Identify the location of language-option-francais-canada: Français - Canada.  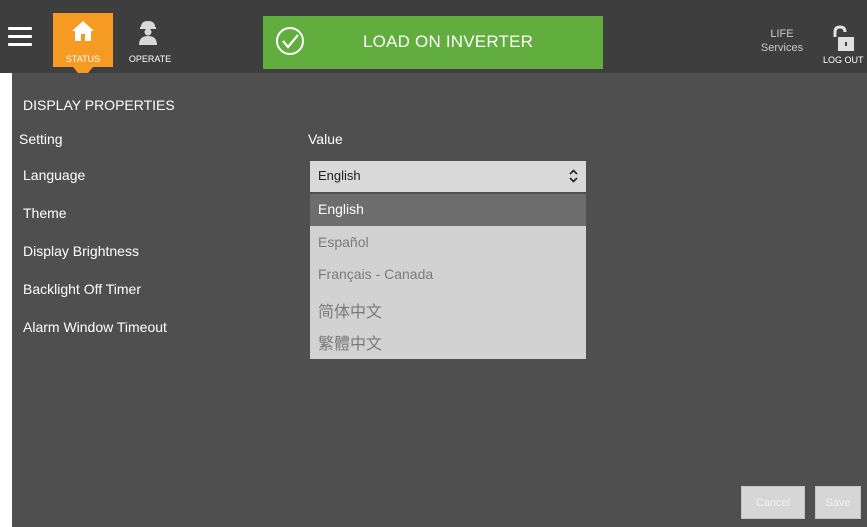
(448, 275).